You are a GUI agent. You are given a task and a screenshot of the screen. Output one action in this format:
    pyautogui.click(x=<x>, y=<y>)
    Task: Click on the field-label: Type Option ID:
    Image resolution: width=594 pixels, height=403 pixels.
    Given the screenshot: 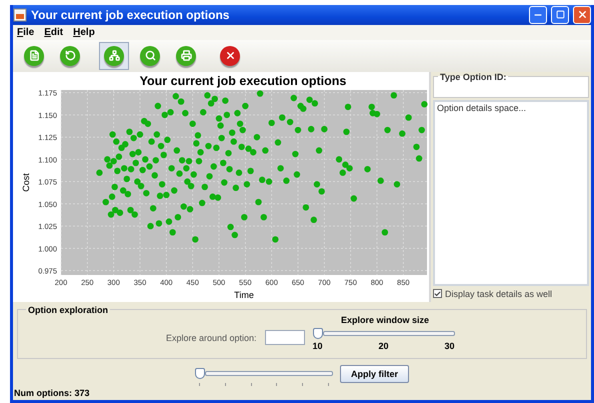 What is the action you would take?
    pyautogui.click(x=473, y=77)
    